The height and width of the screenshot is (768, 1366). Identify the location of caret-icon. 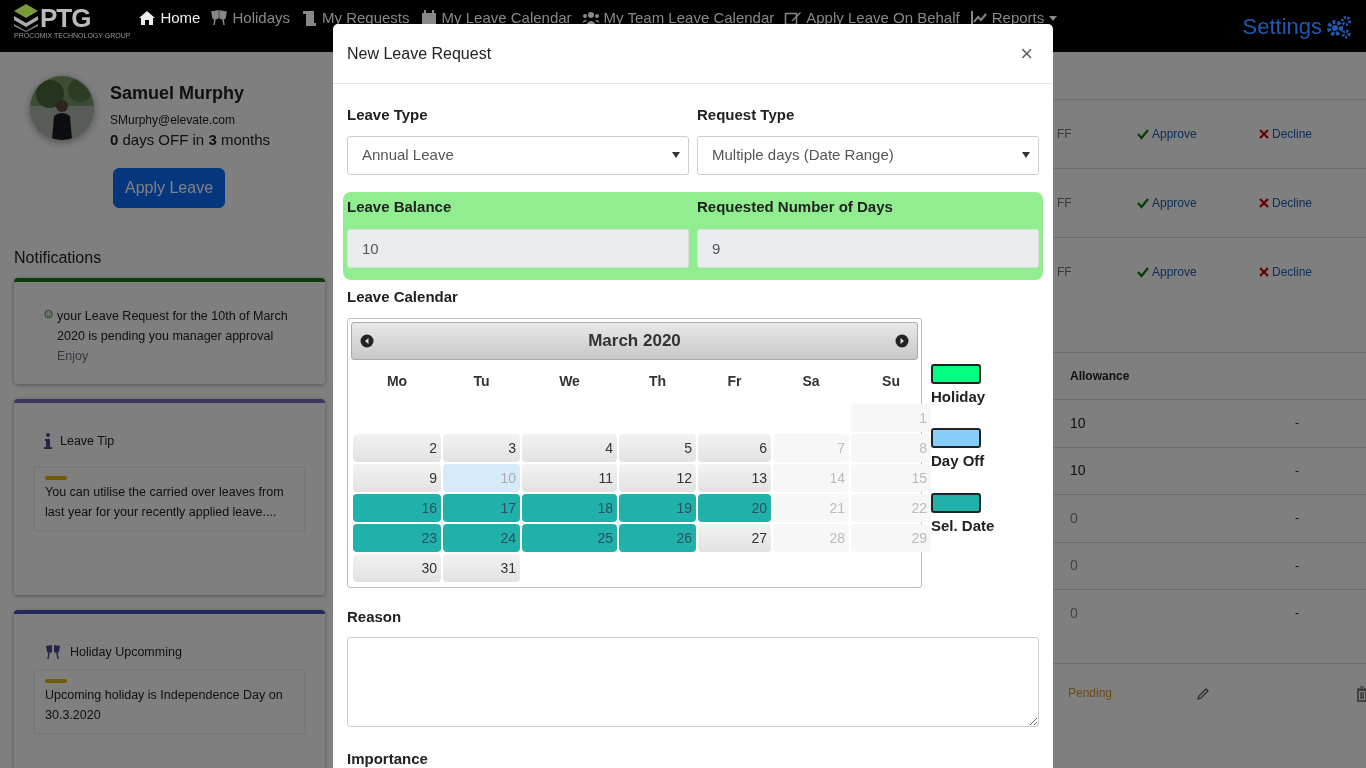
(676, 154).